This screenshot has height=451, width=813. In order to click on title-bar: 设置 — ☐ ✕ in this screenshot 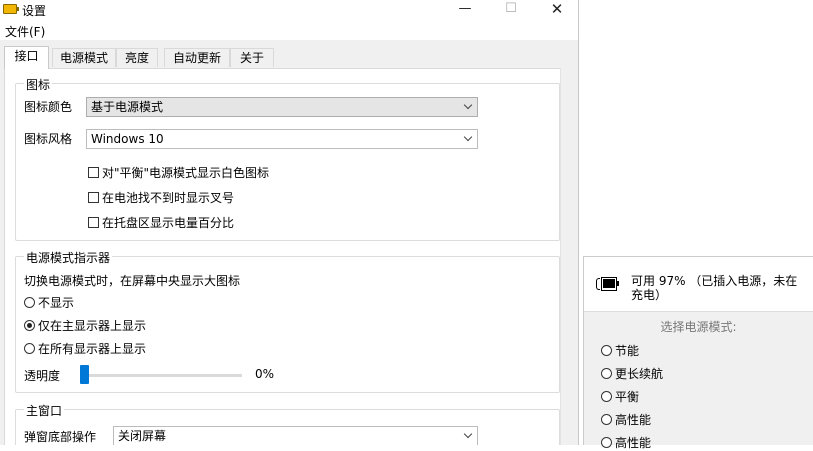, I will do `click(289, 10)`.